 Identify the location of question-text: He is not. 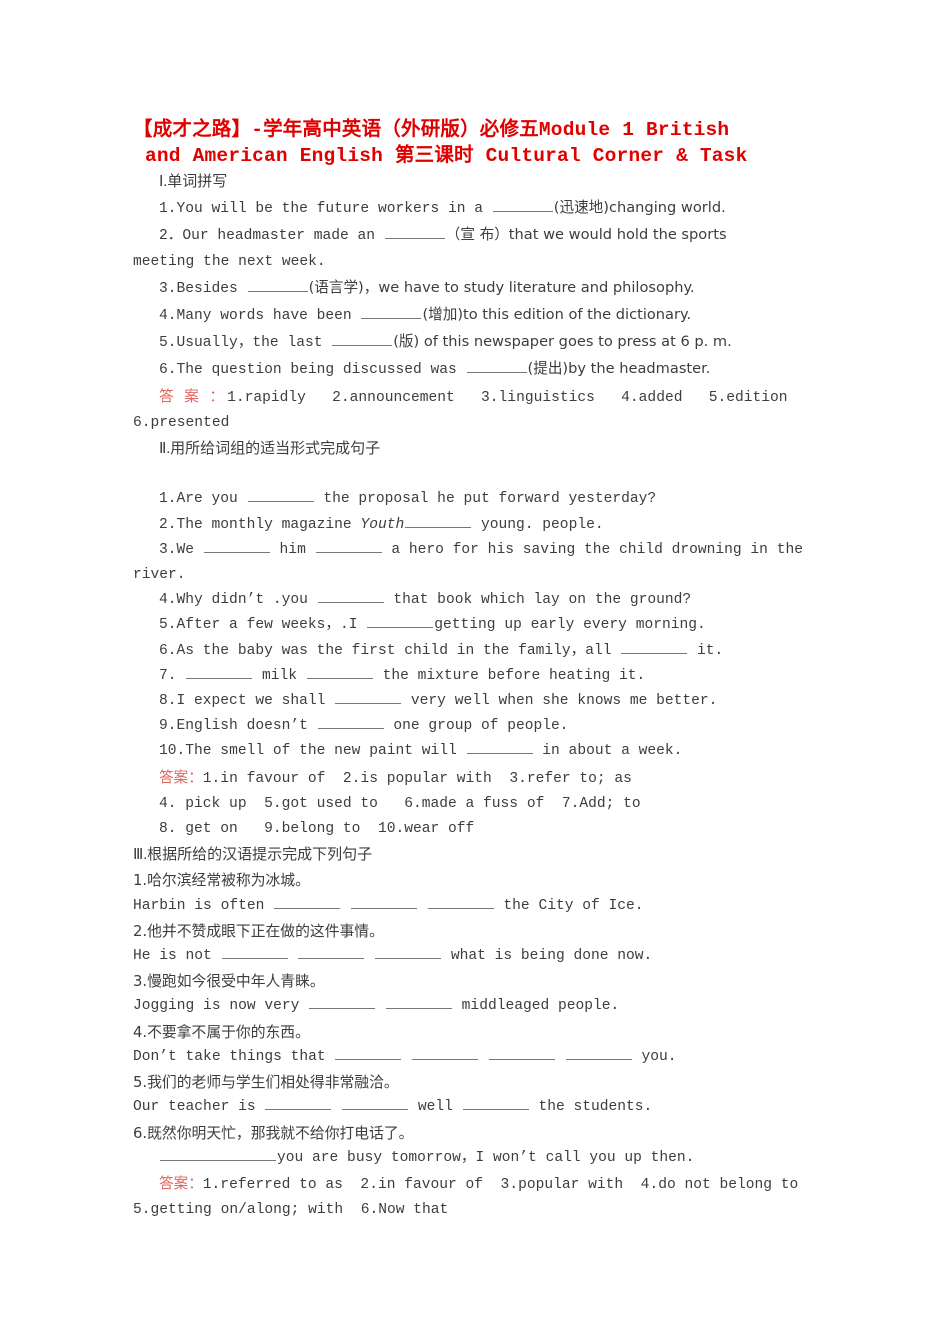
(177, 956).